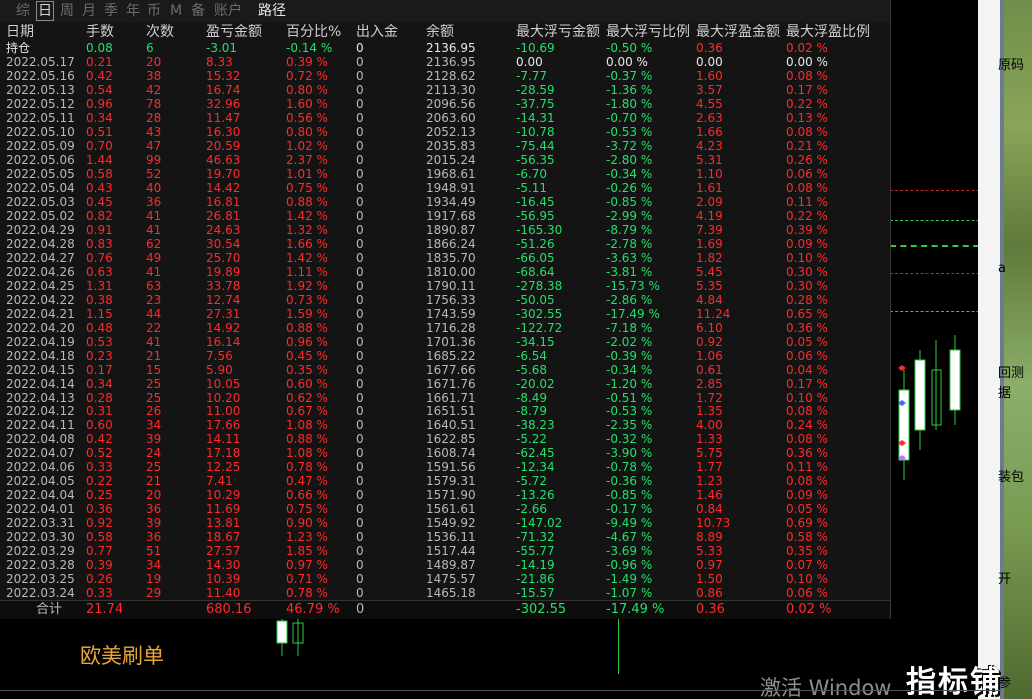  I want to click on col-trades: 次数, so click(160, 32).